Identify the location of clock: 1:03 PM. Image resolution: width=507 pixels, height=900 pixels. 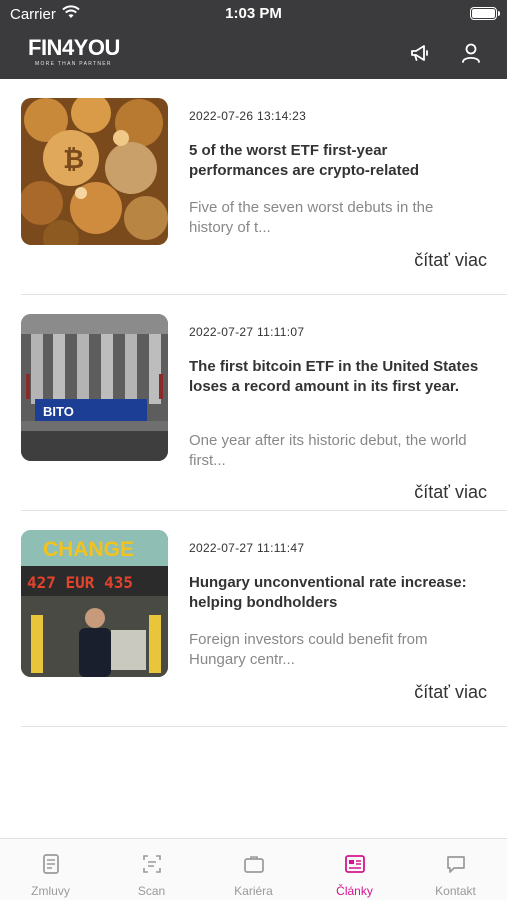
(253, 13).